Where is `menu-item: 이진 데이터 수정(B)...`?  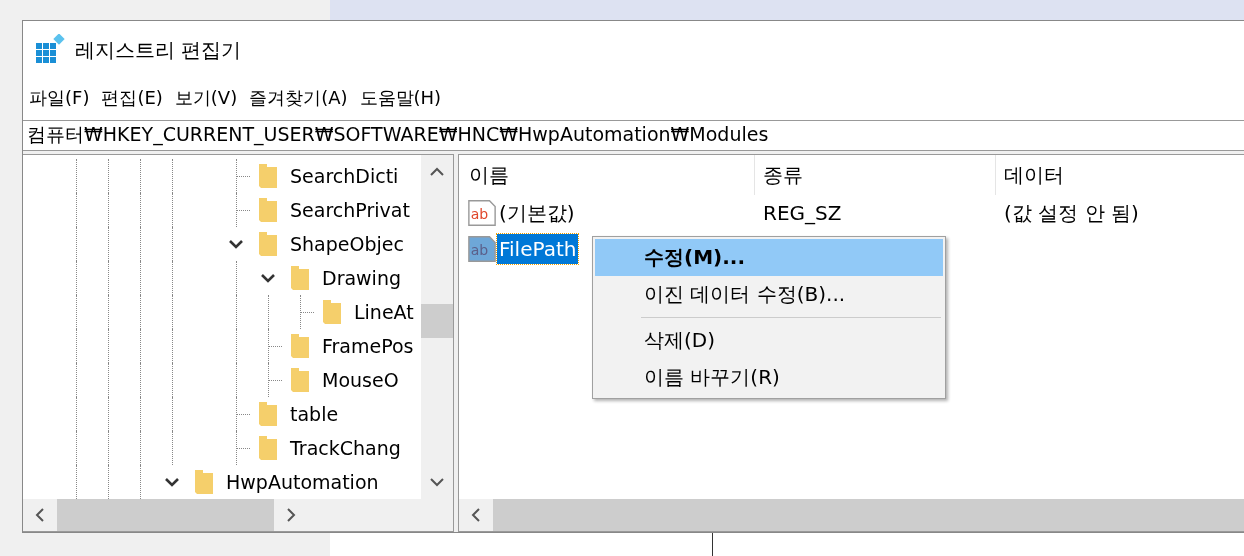
menu-item: 이진 데이터 수정(B)... is located at coordinates (769, 294).